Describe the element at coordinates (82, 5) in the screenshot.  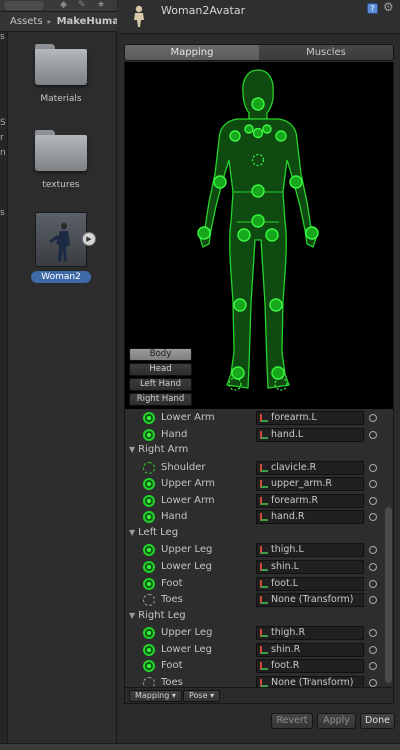
I see `tag-icon: ✎` at that location.